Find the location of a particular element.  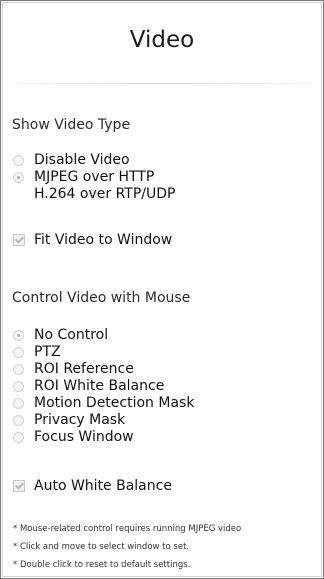

checkbox-auto-white-balance: Auto White Balance is located at coordinates (92, 486).